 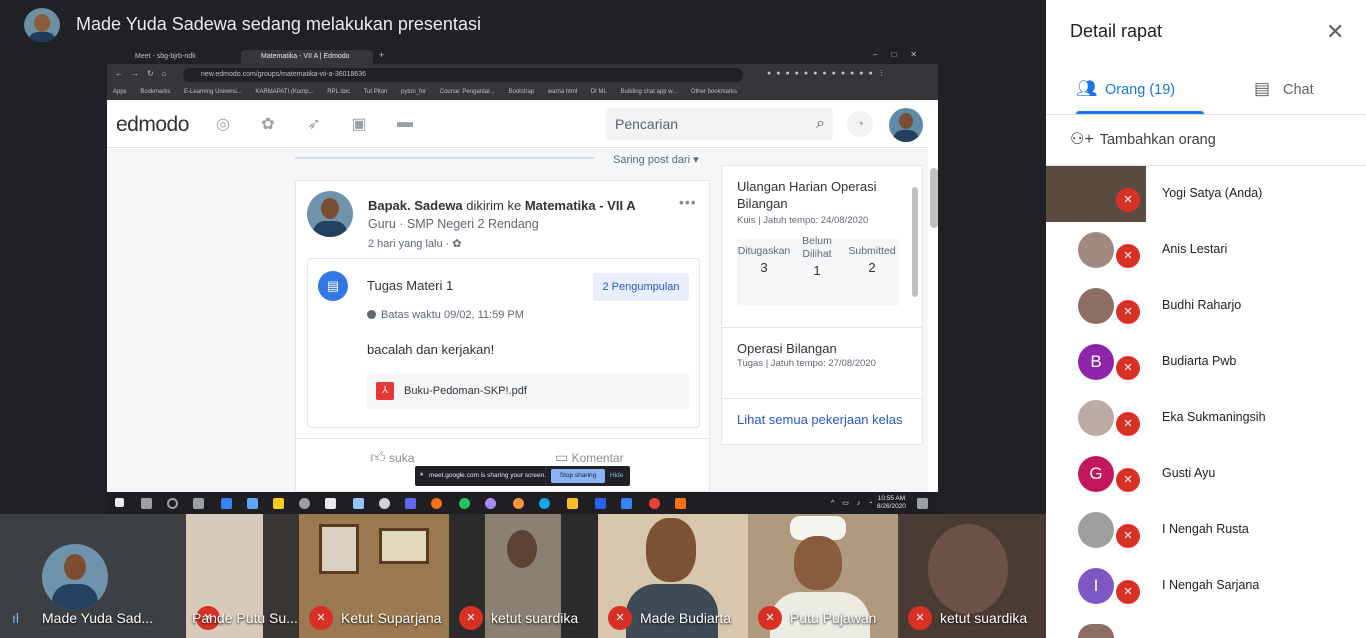 What do you see at coordinates (304, 503) in the screenshot?
I see `obs-icon` at bounding box center [304, 503].